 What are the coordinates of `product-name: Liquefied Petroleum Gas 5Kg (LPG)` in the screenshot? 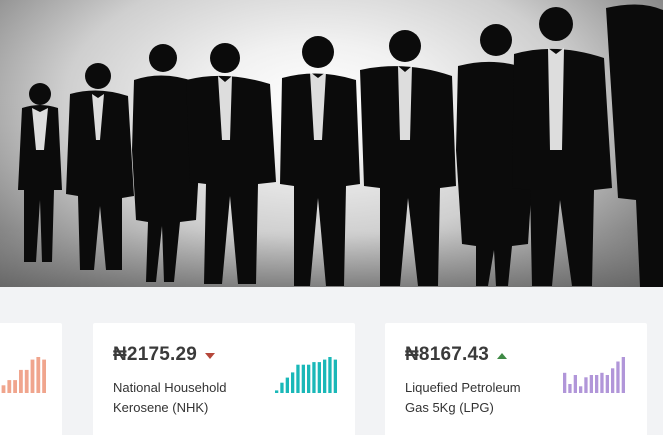 It's located at (463, 397).